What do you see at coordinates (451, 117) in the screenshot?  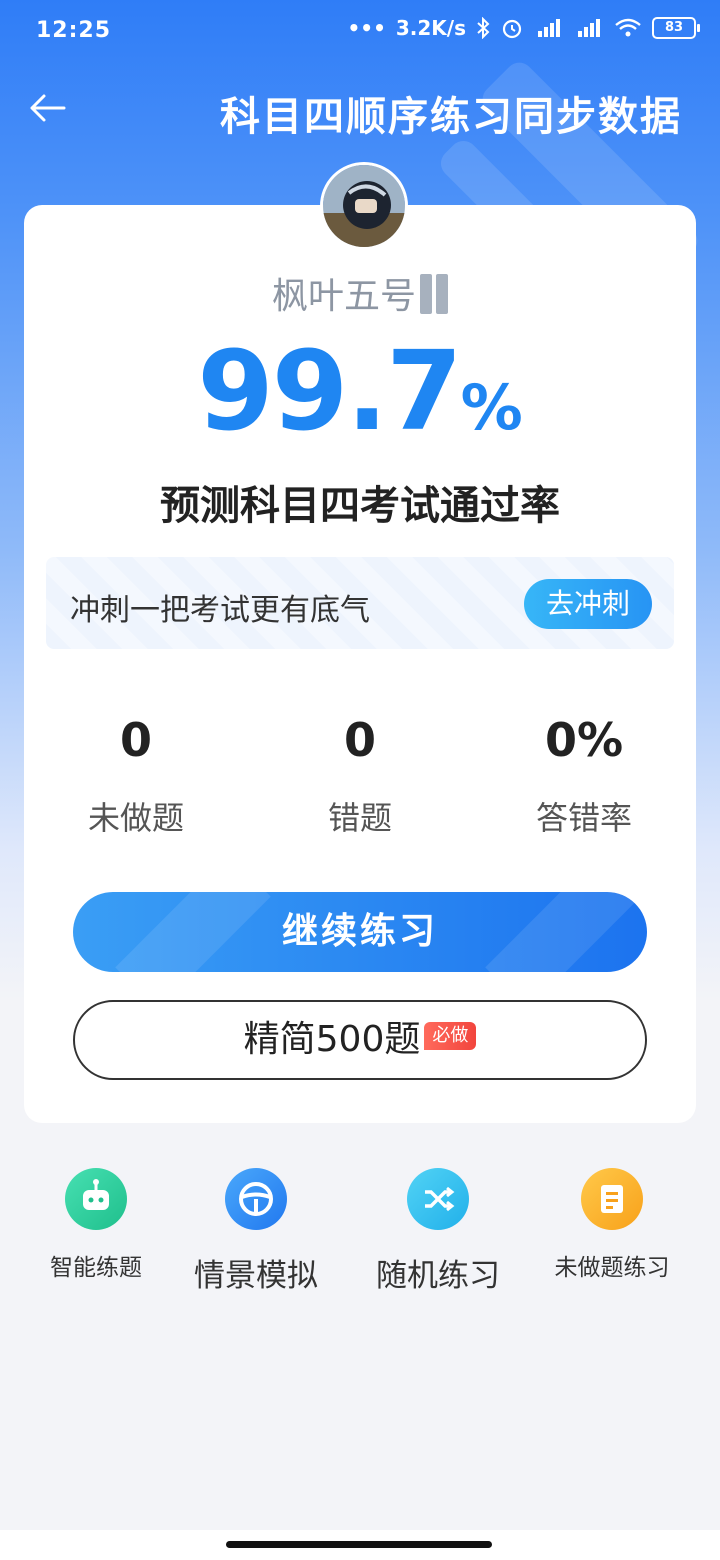 I see `page-title: 科目四顺序练习同步数据` at bounding box center [451, 117].